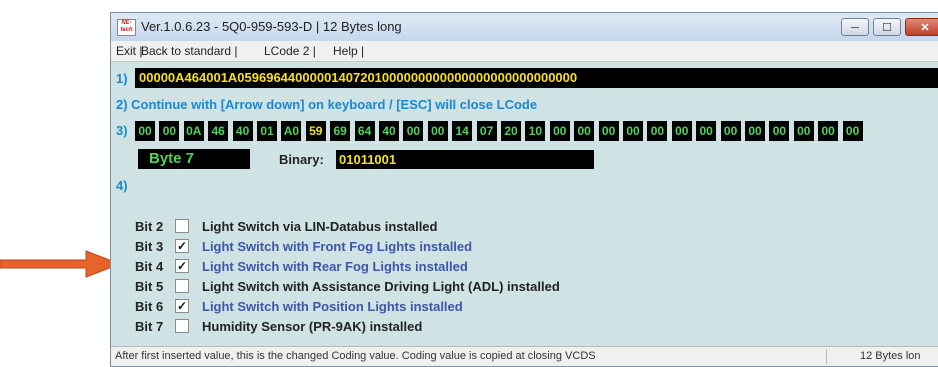 This screenshot has width=938, height=367. Describe the element at coordinates (122, 130) in the screenshot. I see `row-3-label: 3)` at that location.